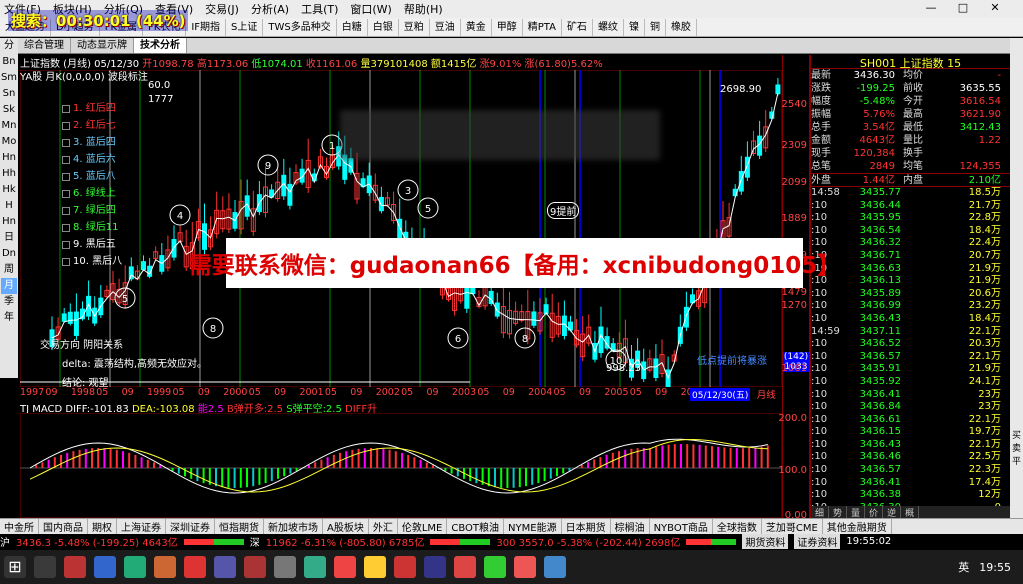 The image size is (1023, 584). What do you see at coordinates (874, 512) in the screenshot?
I see `quote-panel-tab: 价` at bounding box center [874, 512].